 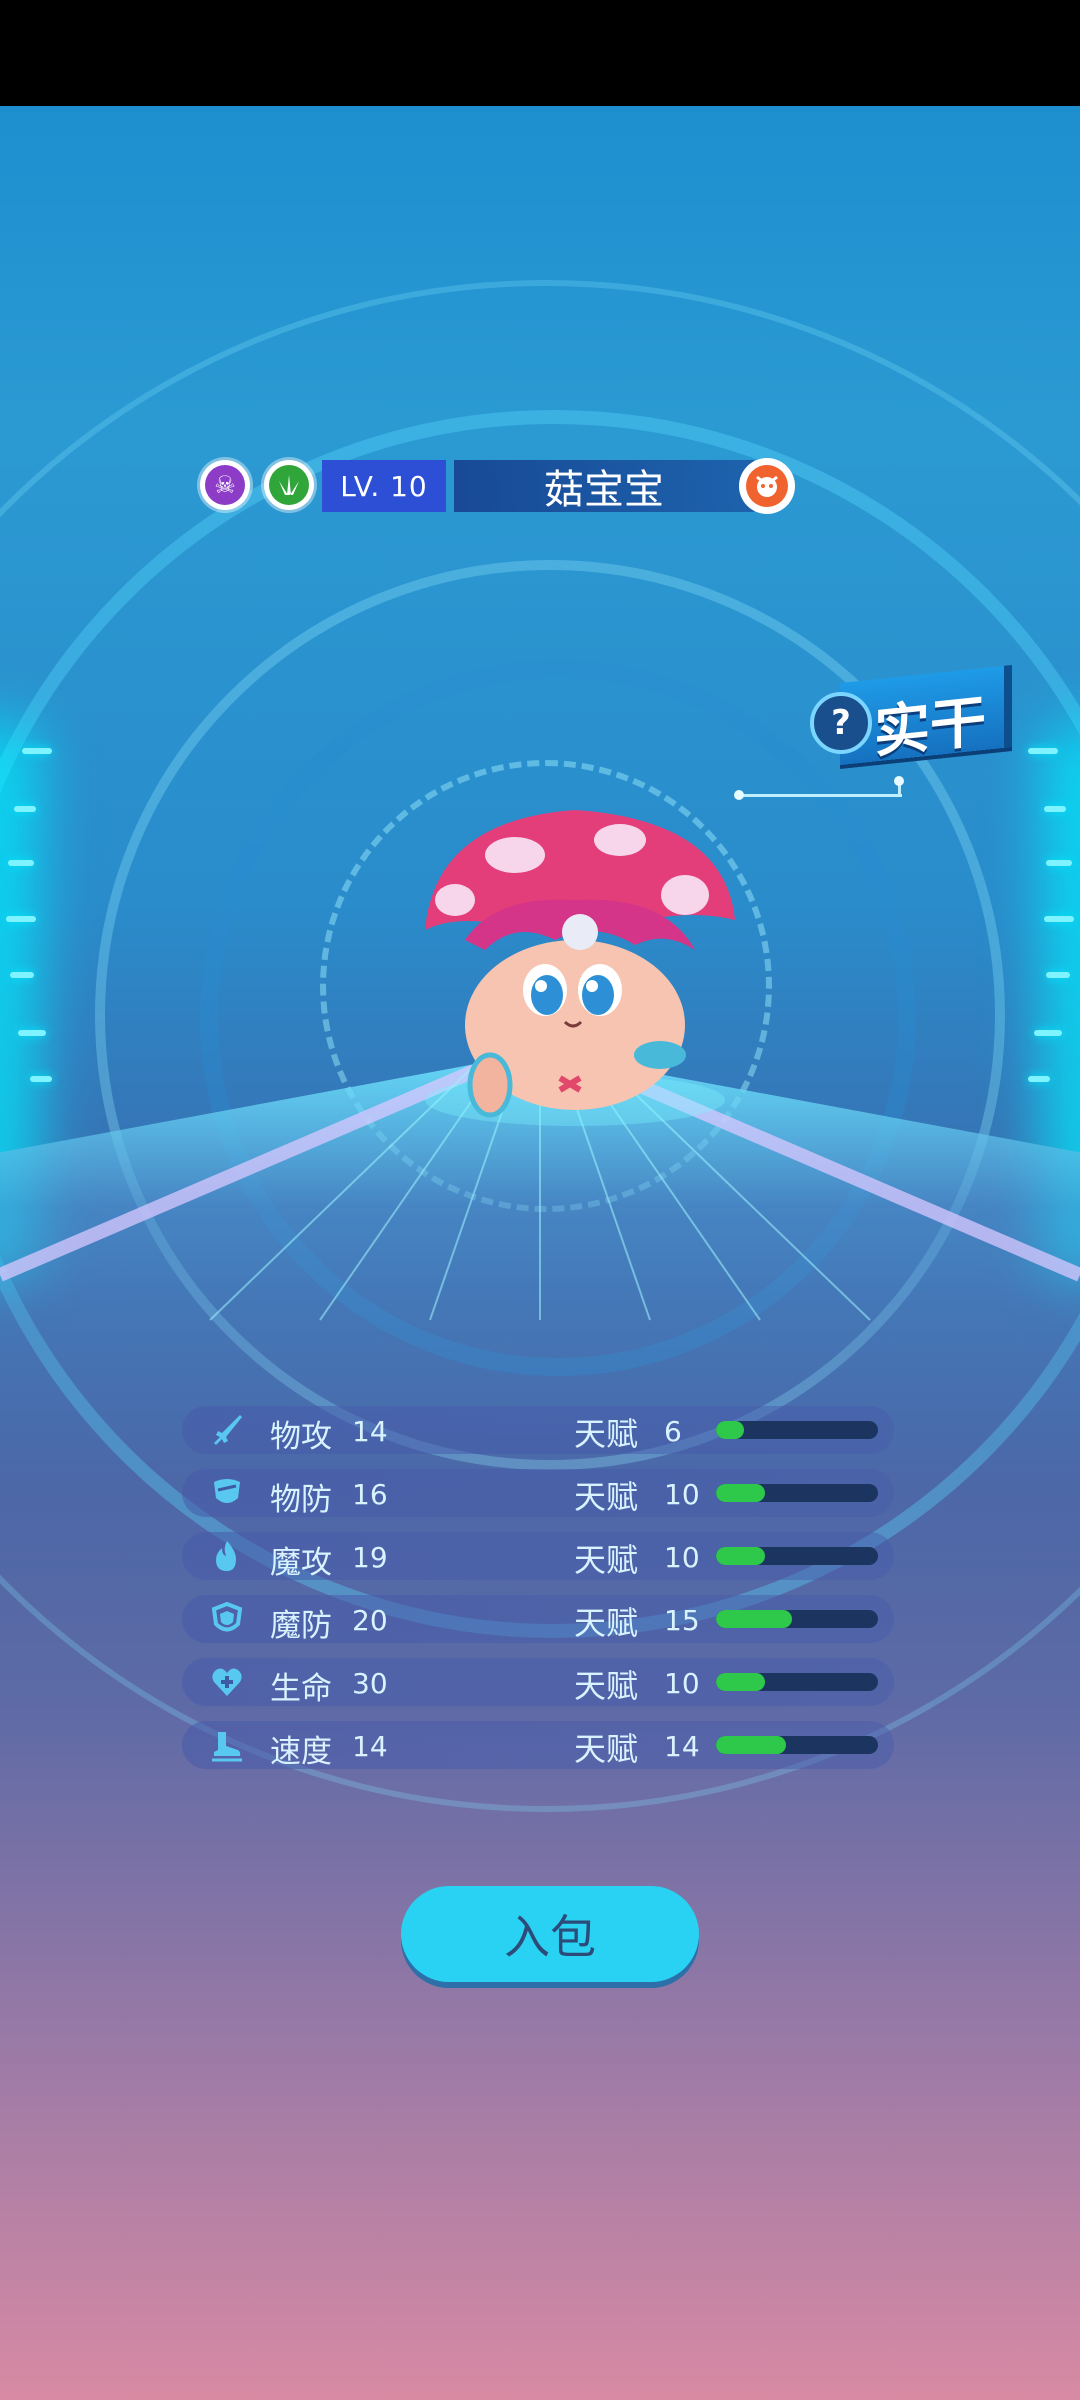 What do you see at coordinates (301, 1689) in the screenshot?
I see `stat-name: 生命` at bounding box center [301, 1689].